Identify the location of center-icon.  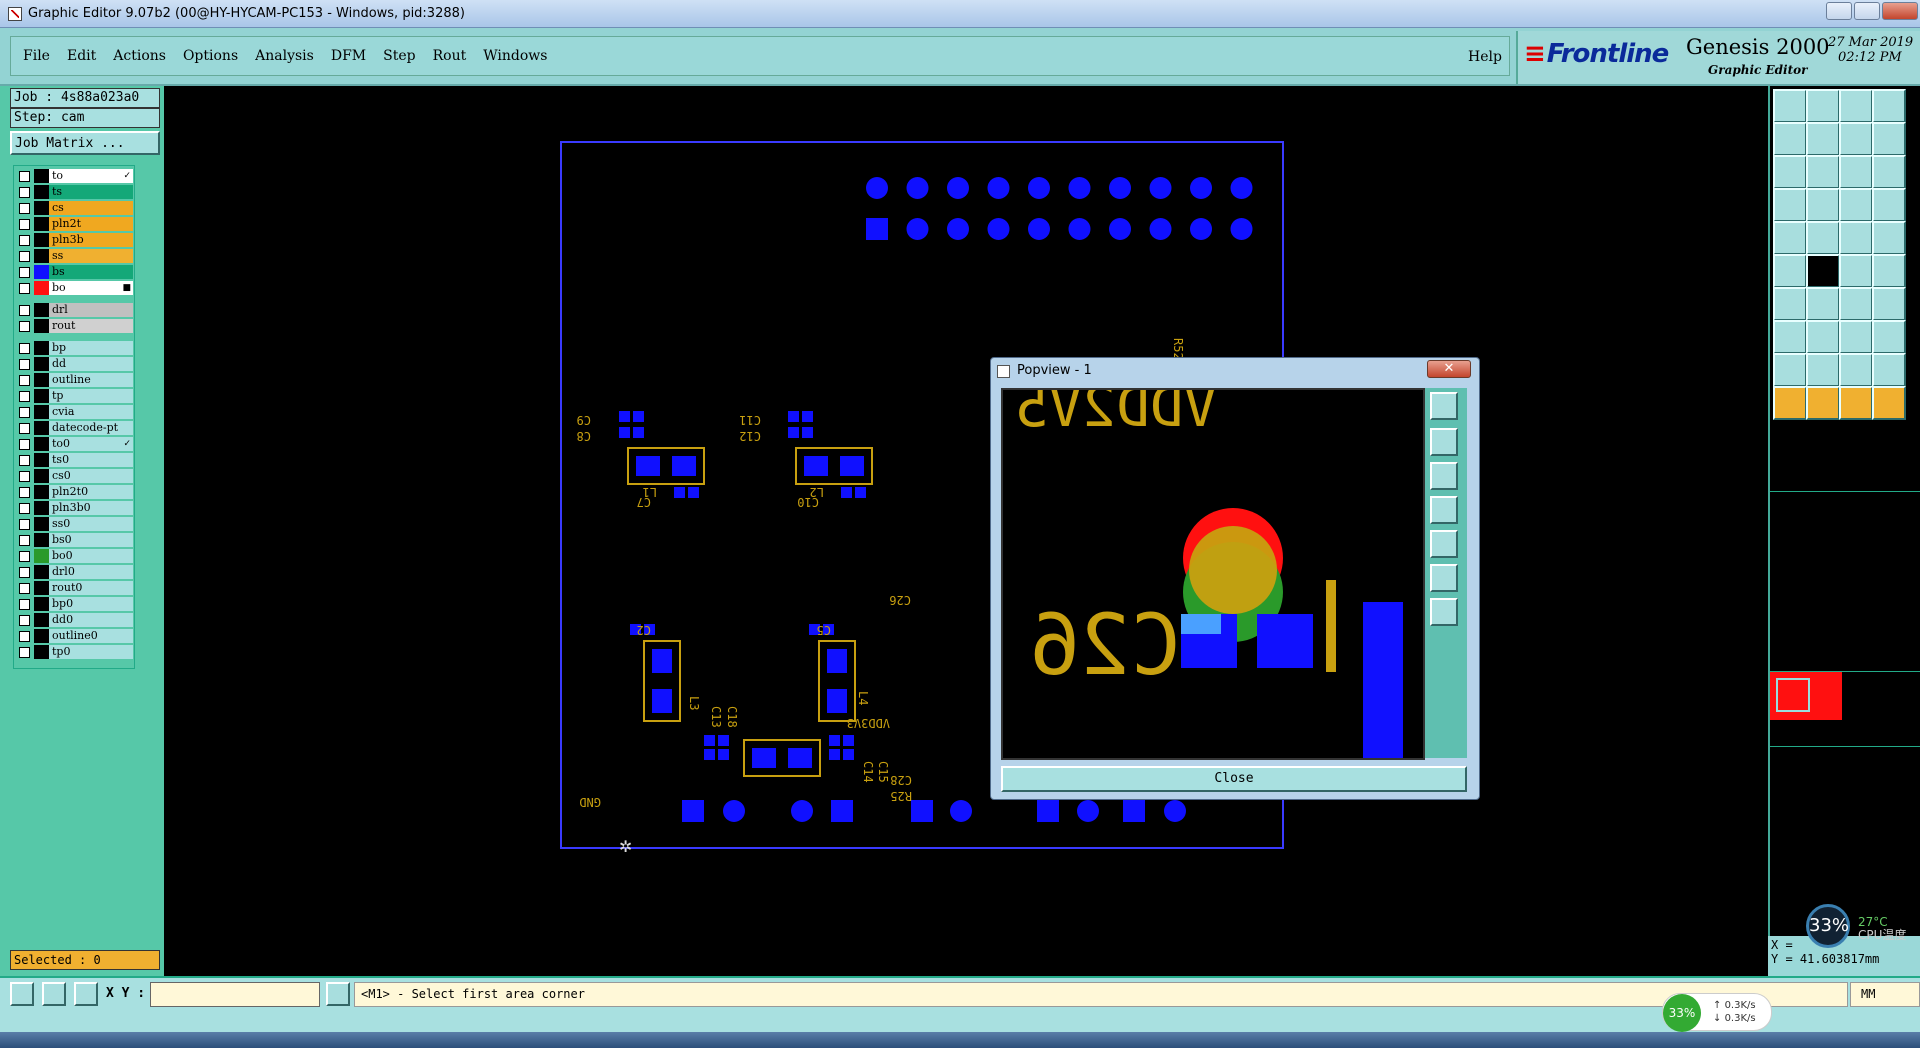
(1444, 612).